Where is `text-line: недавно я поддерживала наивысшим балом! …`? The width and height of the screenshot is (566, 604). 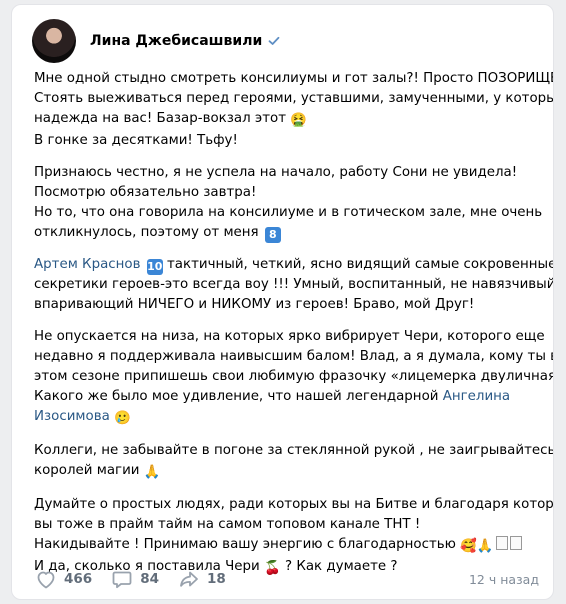 text-line: недавно я поддерживала наивысшим балом! … is located at coordinates (294, 356).